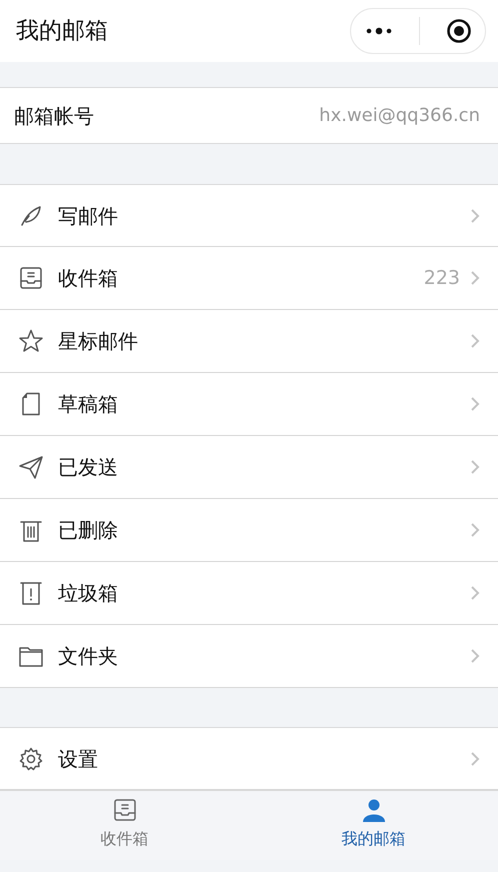  I want to click on menu-item: 收件箱 223, so click(249, 278).